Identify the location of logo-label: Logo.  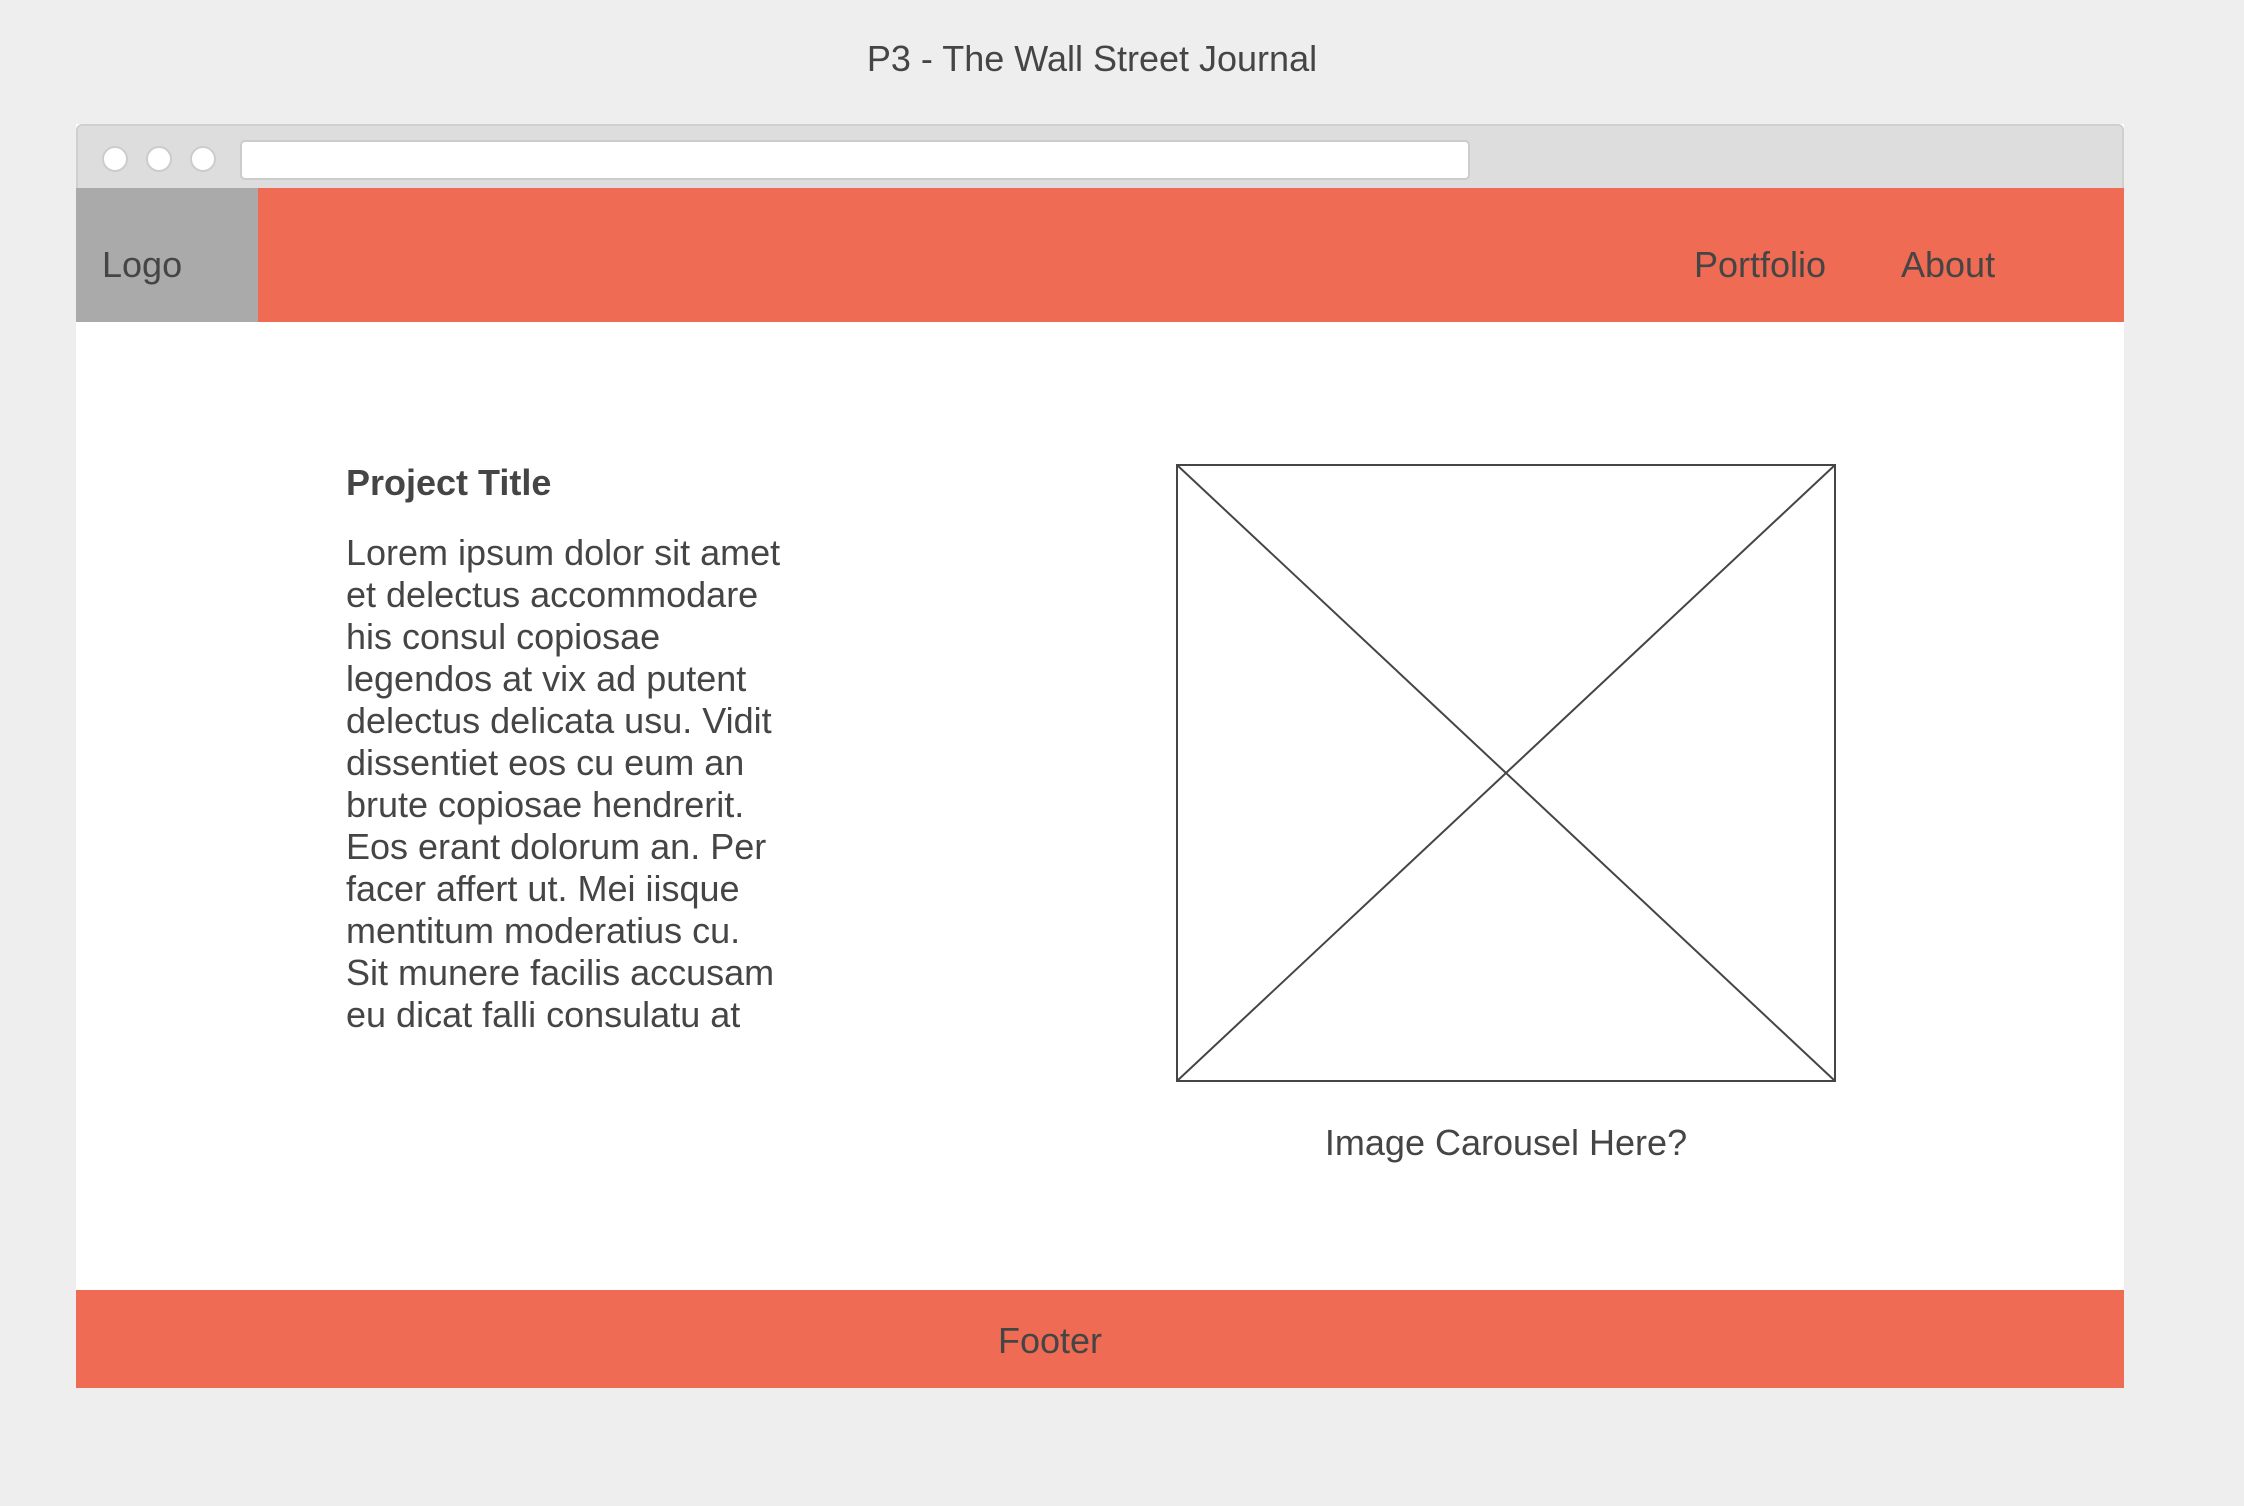
(142, 264).